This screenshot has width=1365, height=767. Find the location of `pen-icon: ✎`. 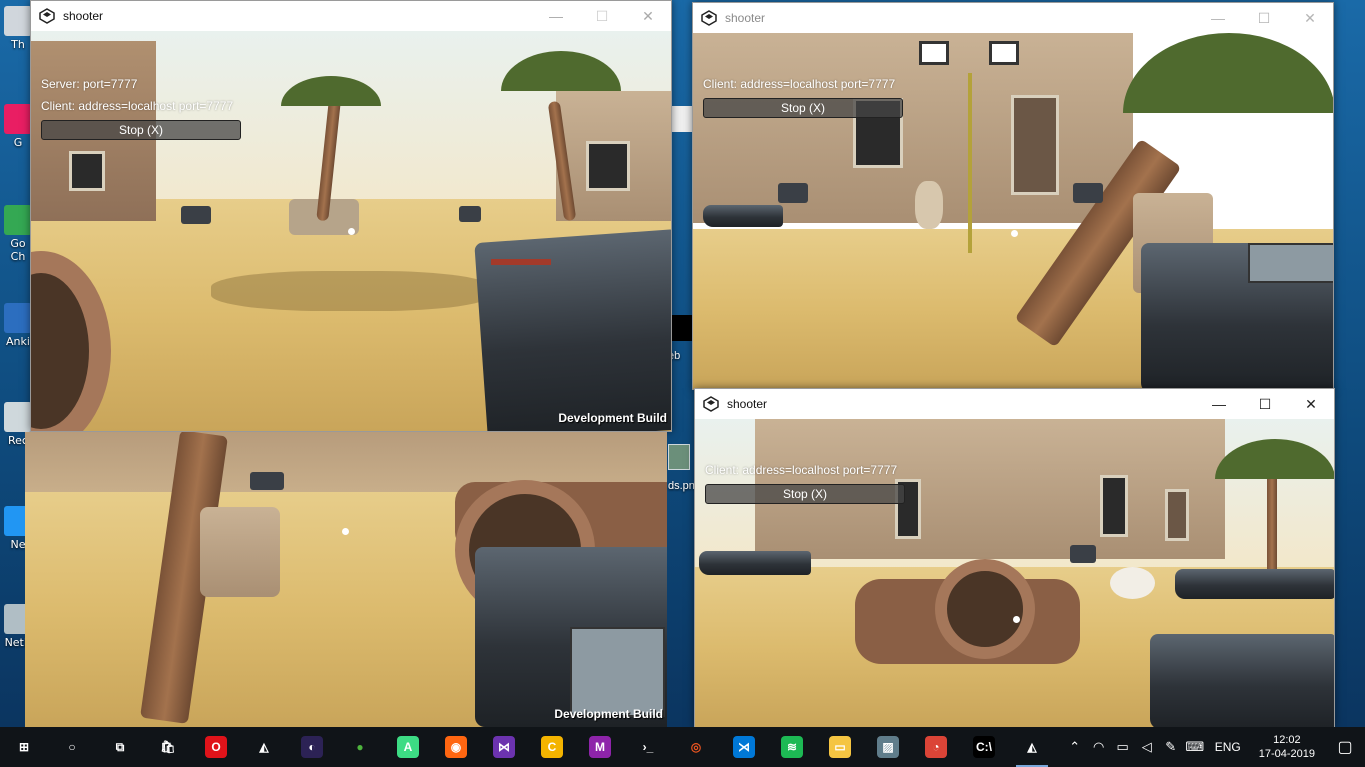

pen-icon: ✎ is located at coordinates (1171, 747).